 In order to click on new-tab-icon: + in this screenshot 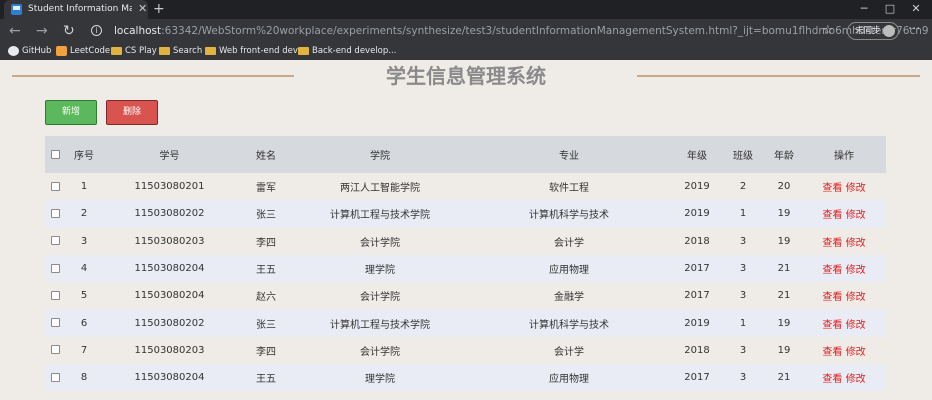, I will do `click(159, 9)`.